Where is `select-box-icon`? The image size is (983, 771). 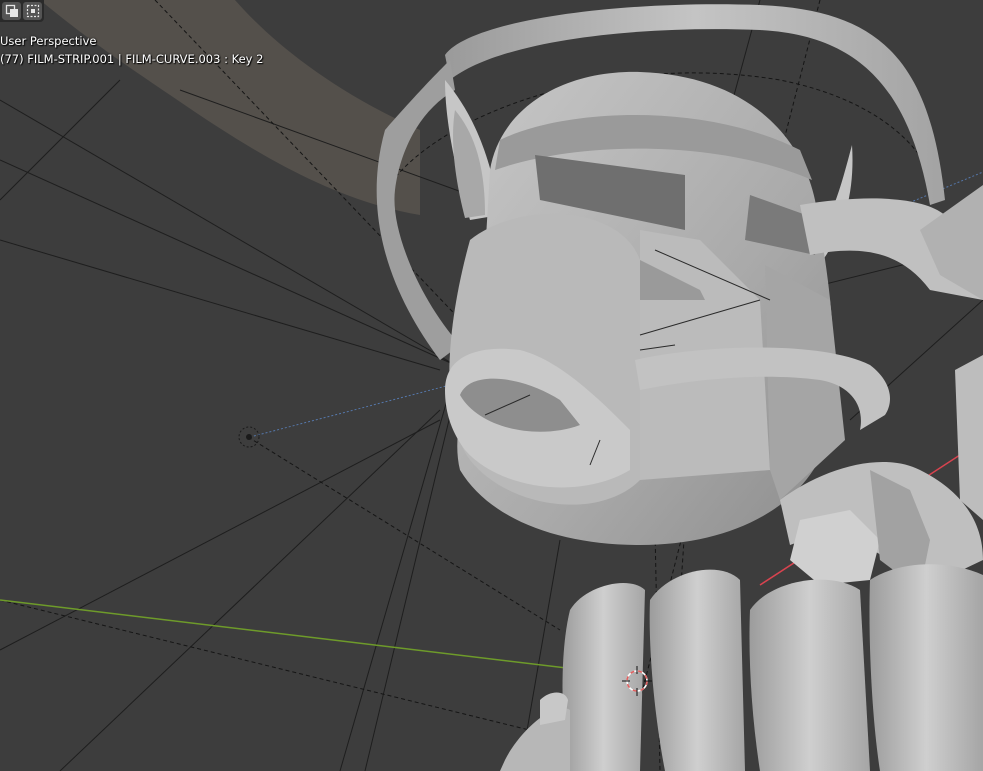 select-box-icon is located at coordinates (11, 10).